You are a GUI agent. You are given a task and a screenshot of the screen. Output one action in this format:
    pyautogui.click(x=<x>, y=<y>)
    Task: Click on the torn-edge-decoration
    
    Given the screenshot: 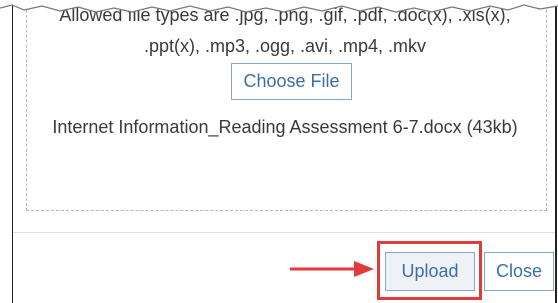 What is the action you would take?
    pyautogui.click(x=279, y=6)
    